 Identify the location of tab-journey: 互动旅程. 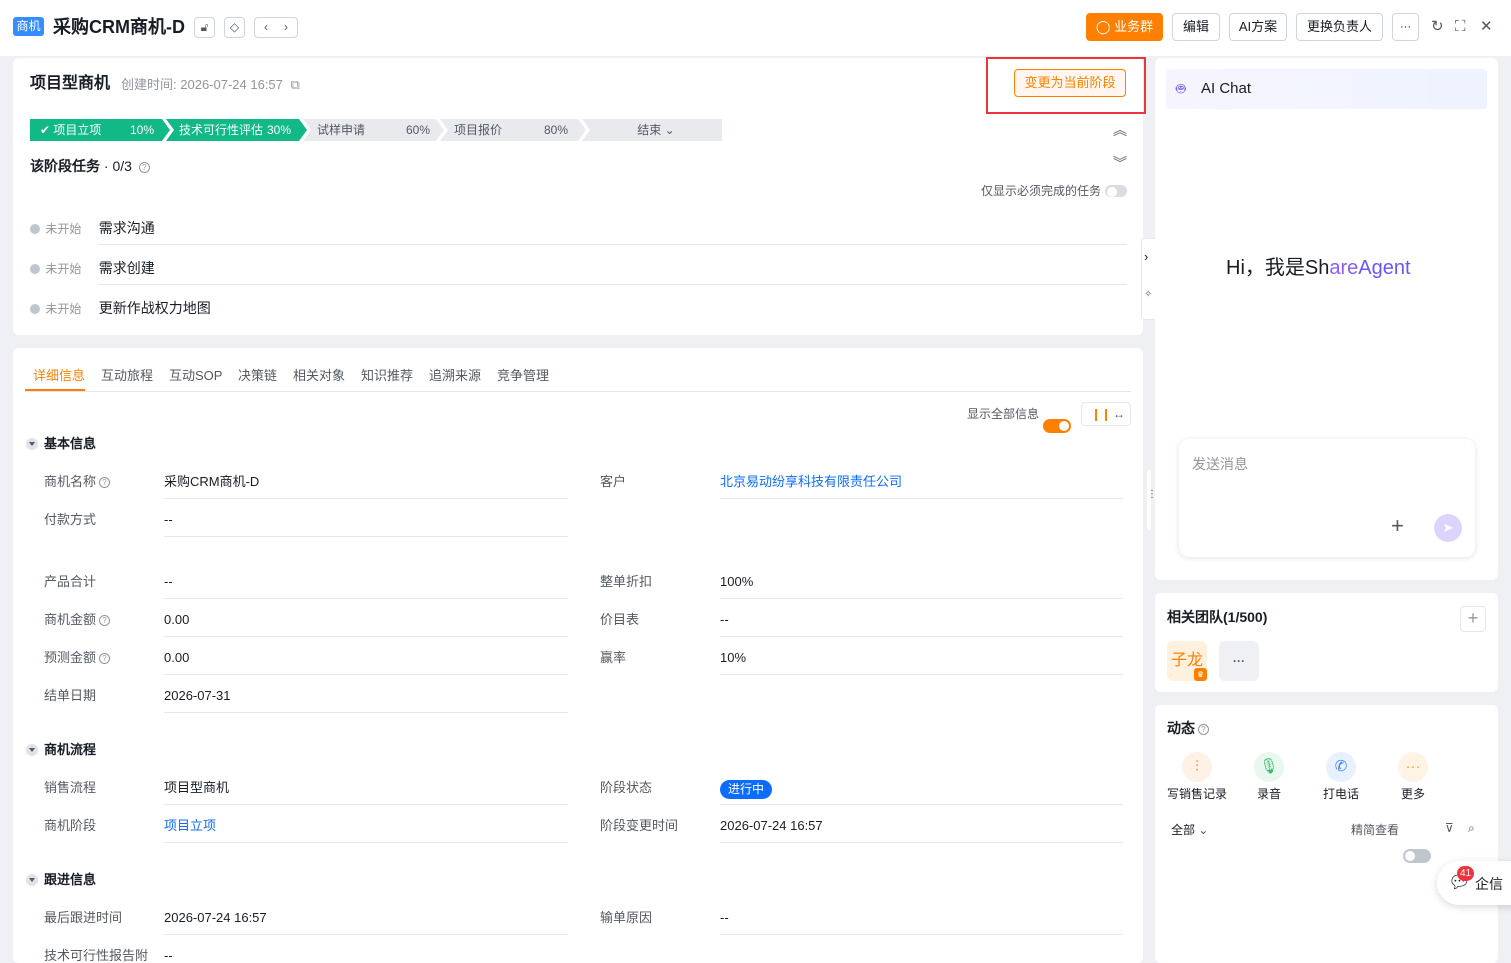
(127, 376).